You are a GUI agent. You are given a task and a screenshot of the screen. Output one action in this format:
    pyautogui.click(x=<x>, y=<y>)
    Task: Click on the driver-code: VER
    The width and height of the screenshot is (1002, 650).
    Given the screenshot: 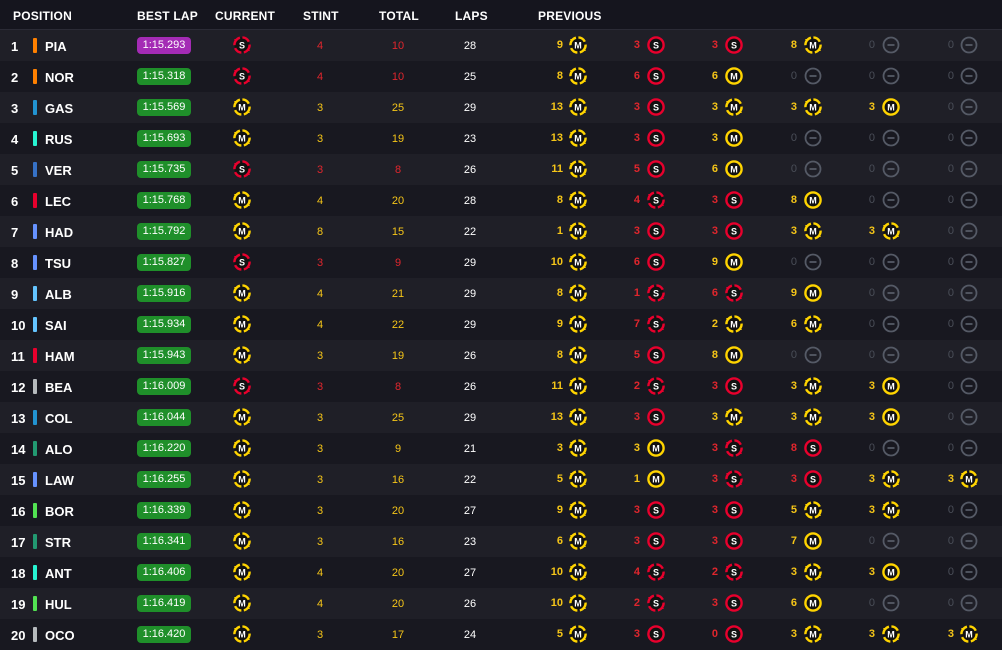 What is the action you would take?
    pyautogui.click(x=58, y=170)
    